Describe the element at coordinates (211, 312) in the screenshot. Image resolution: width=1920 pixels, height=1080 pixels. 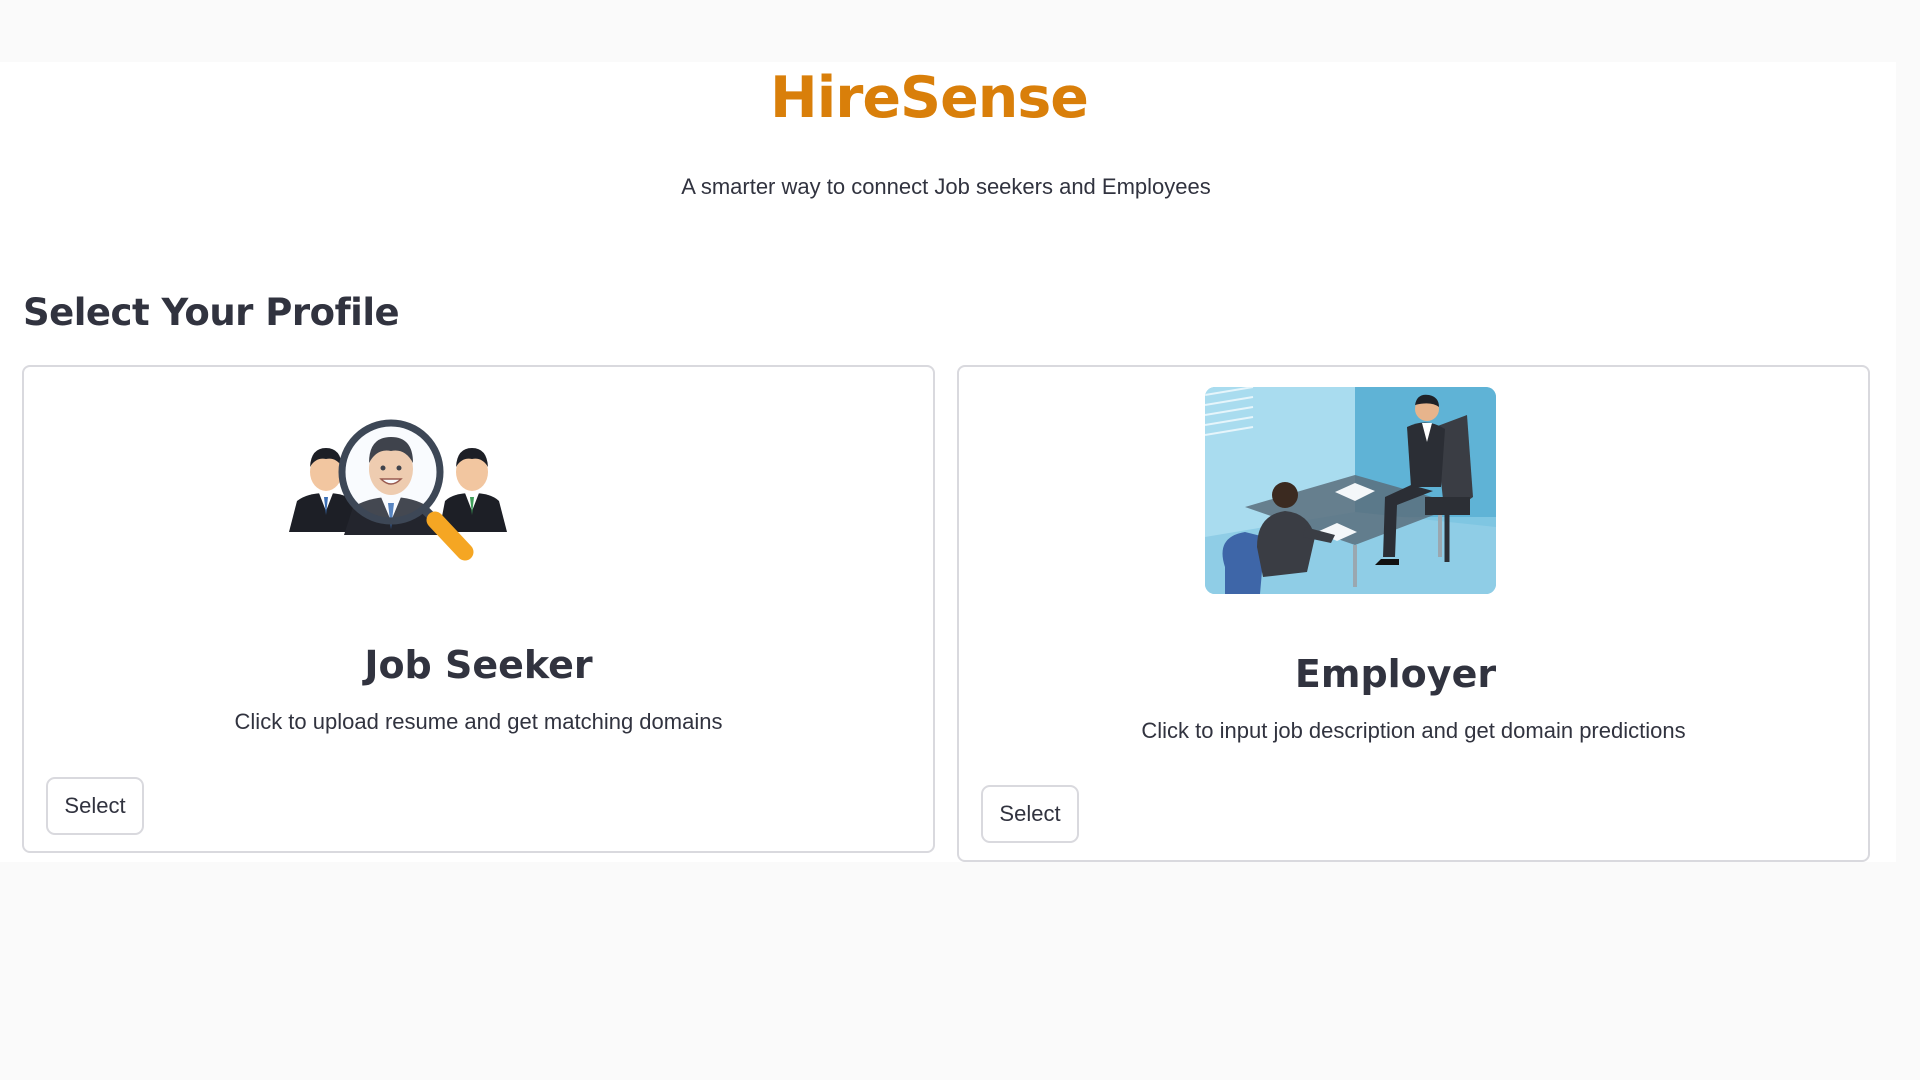
I see `section-heading: Select Your Profile` at that location.